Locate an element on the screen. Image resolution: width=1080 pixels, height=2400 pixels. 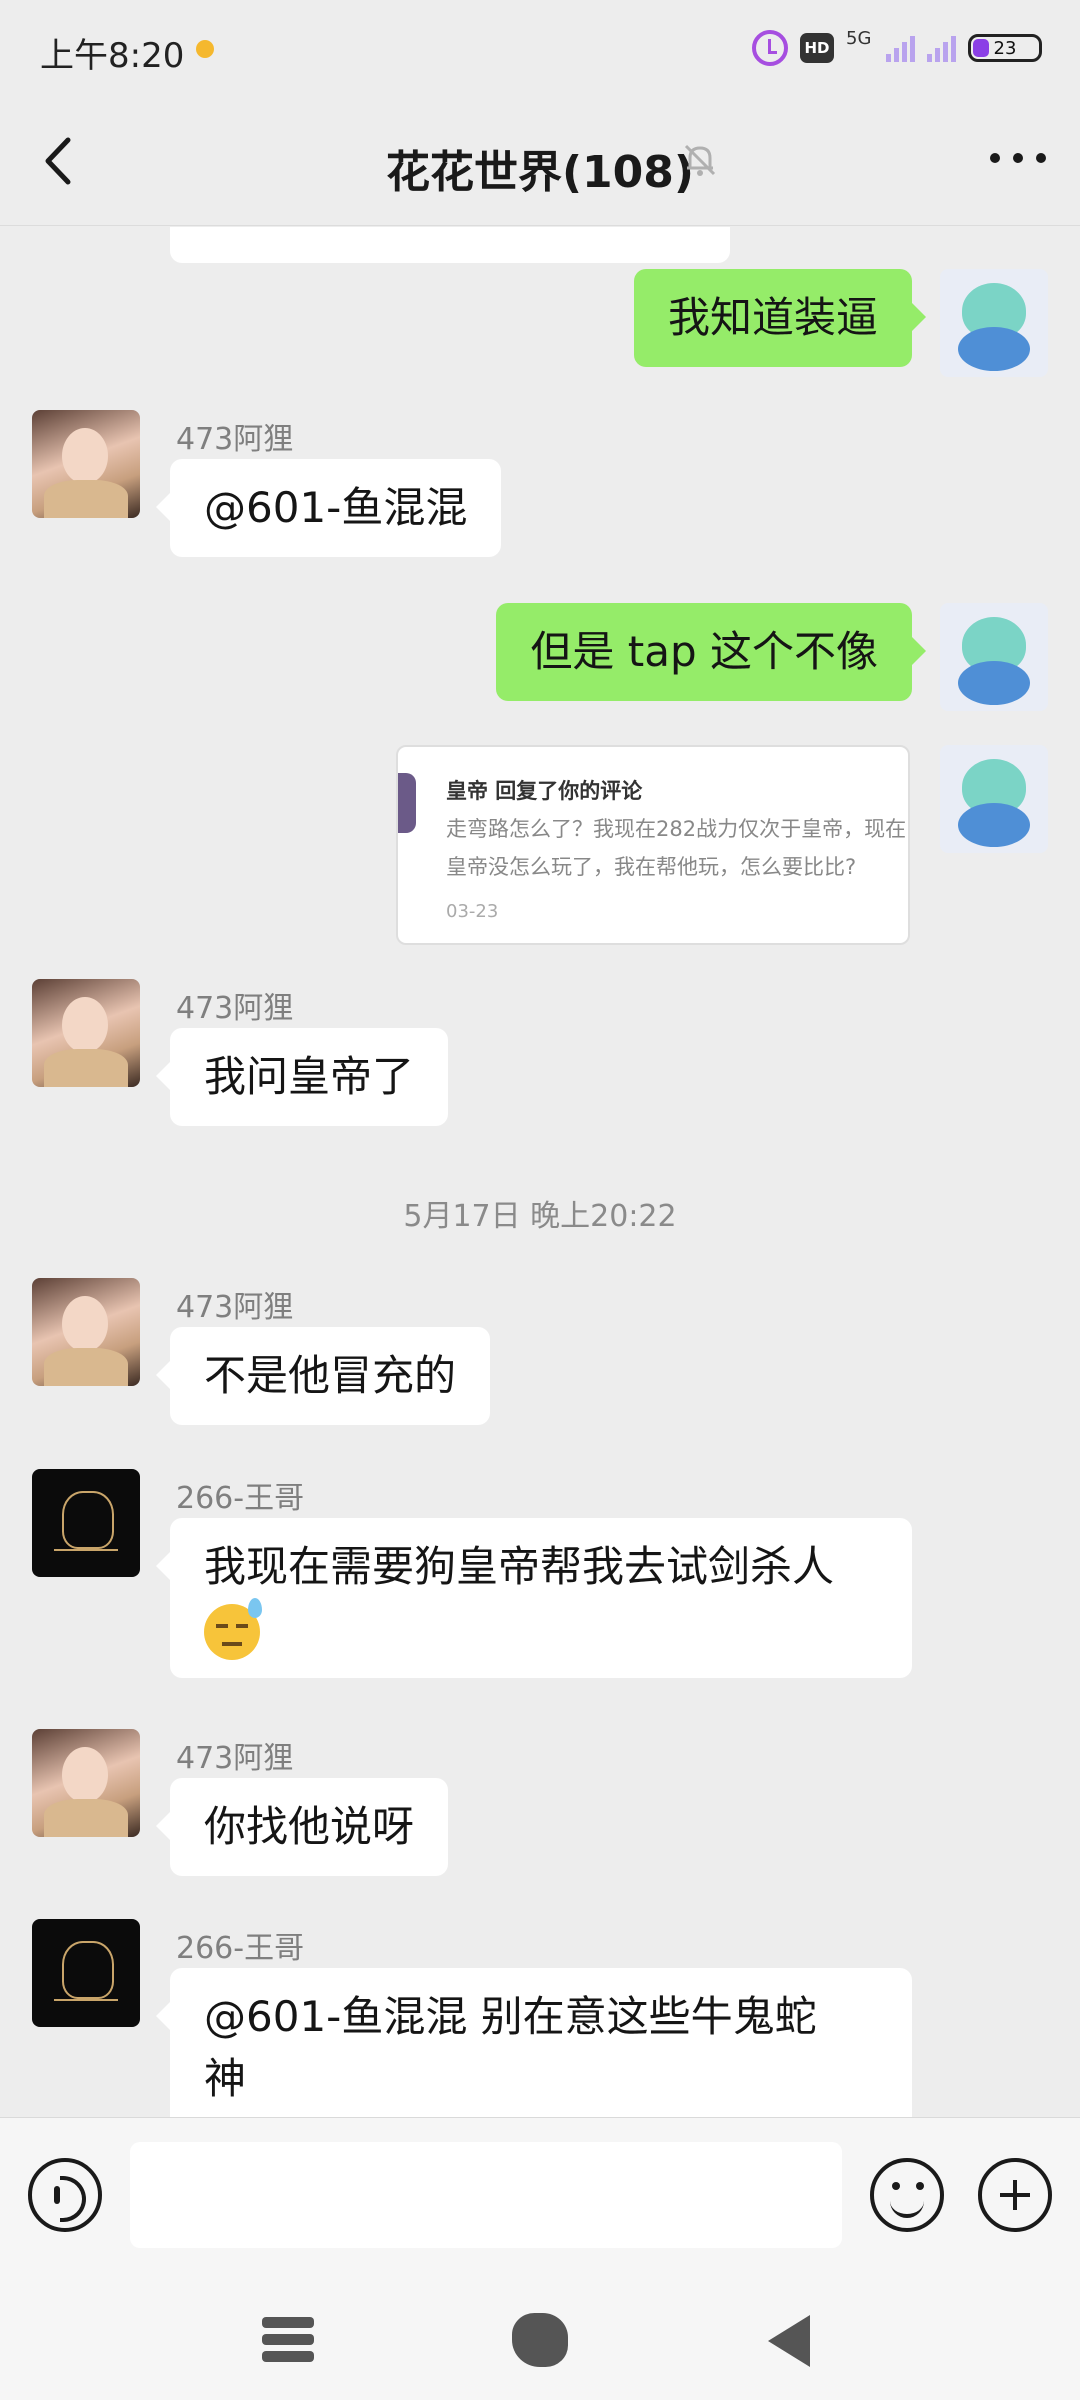
message-bubble-incoming: 我现在需要狗皇帝帮我去试剑杀人 is located at coordinates (534, 1598).